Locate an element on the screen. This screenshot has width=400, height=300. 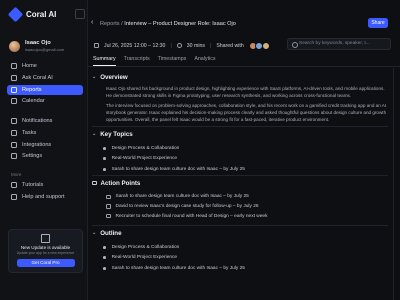
sidebar-item-integrations: Integrations is located at coordinates (45, 145).